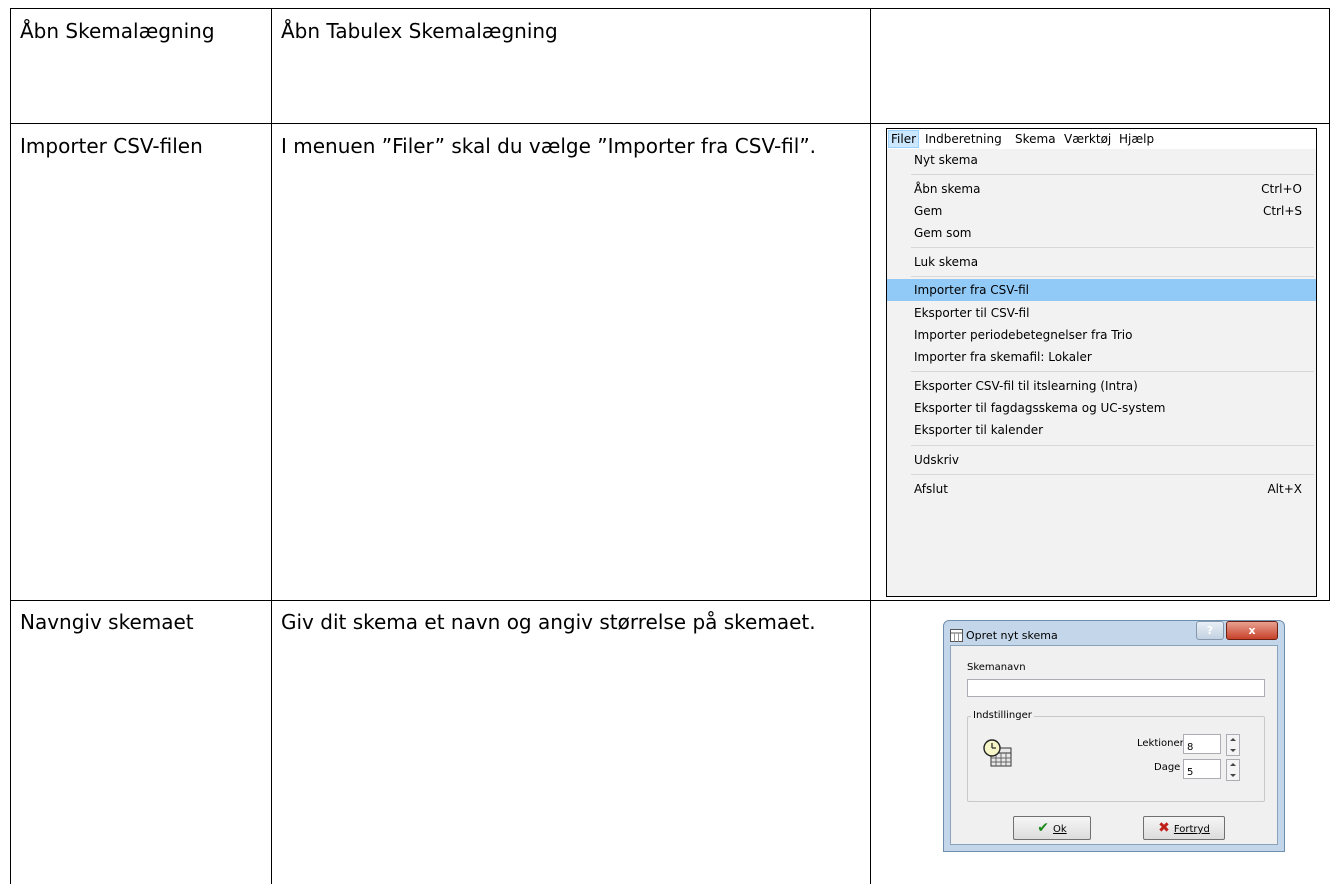  I want to click on menu-filer: Filer, so click(904, 139).